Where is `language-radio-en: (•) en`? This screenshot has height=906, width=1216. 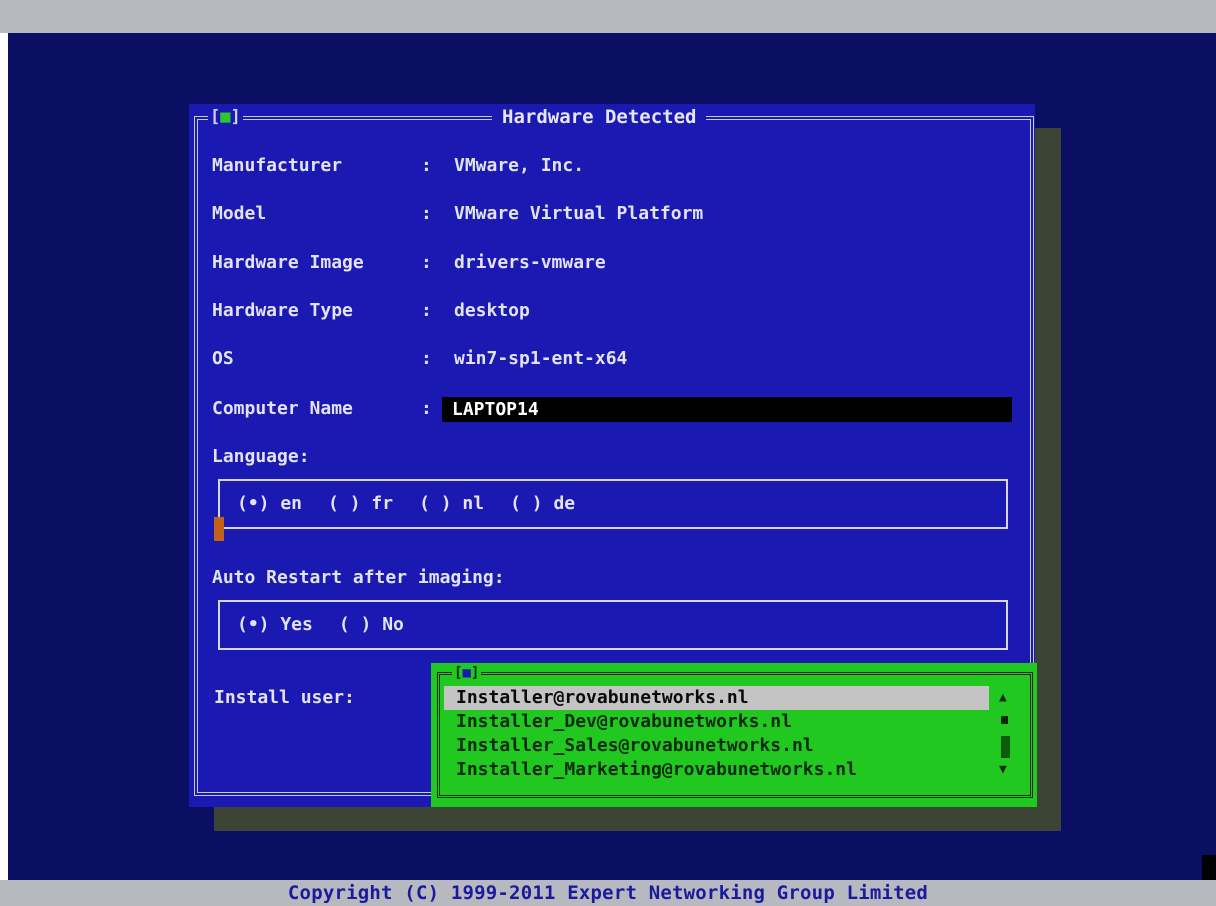
language-radio-en: (•) en is located at coordinates (269, 504).